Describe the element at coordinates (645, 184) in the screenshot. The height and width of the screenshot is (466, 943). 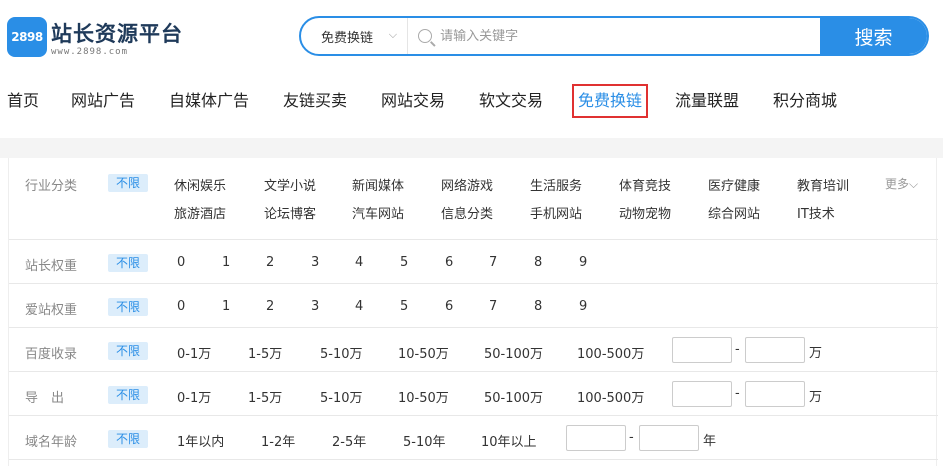
I see `filter-option: 体育竞技` at that location.